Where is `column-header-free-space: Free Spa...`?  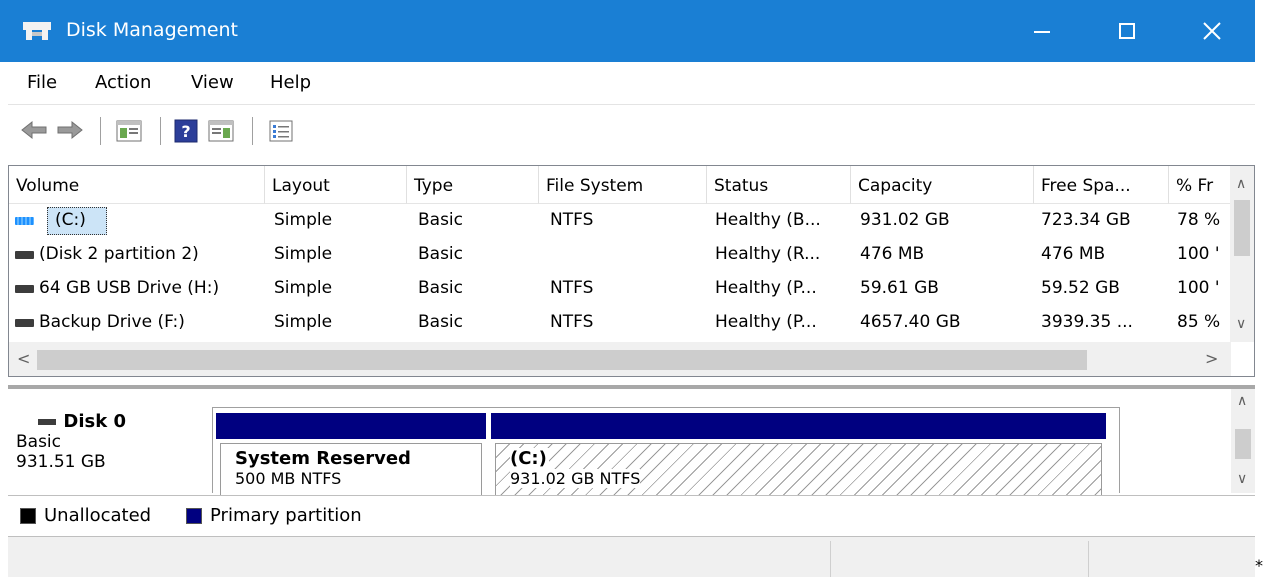 column-header-free-space: Free Spa... is located at coordinates (1101, 185).